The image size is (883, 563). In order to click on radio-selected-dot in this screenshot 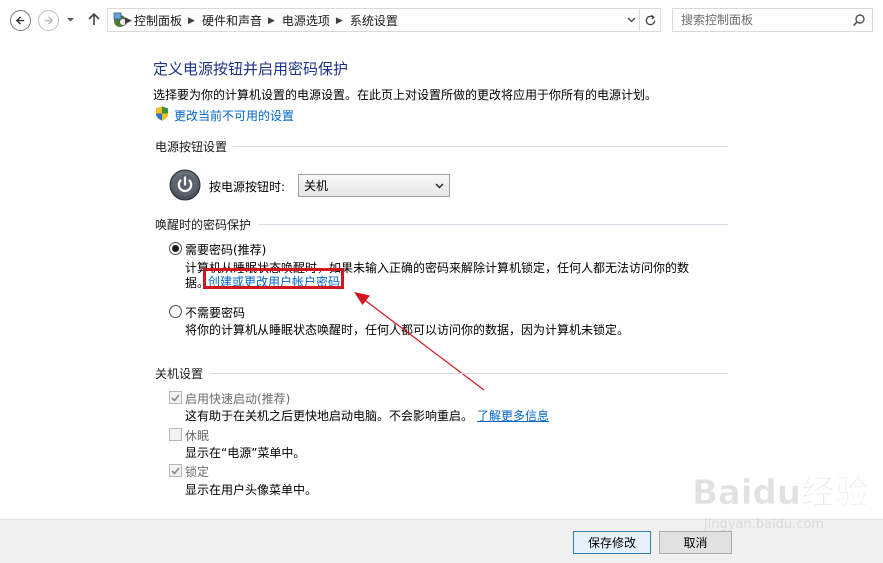, I will do `click(175, 248)`.